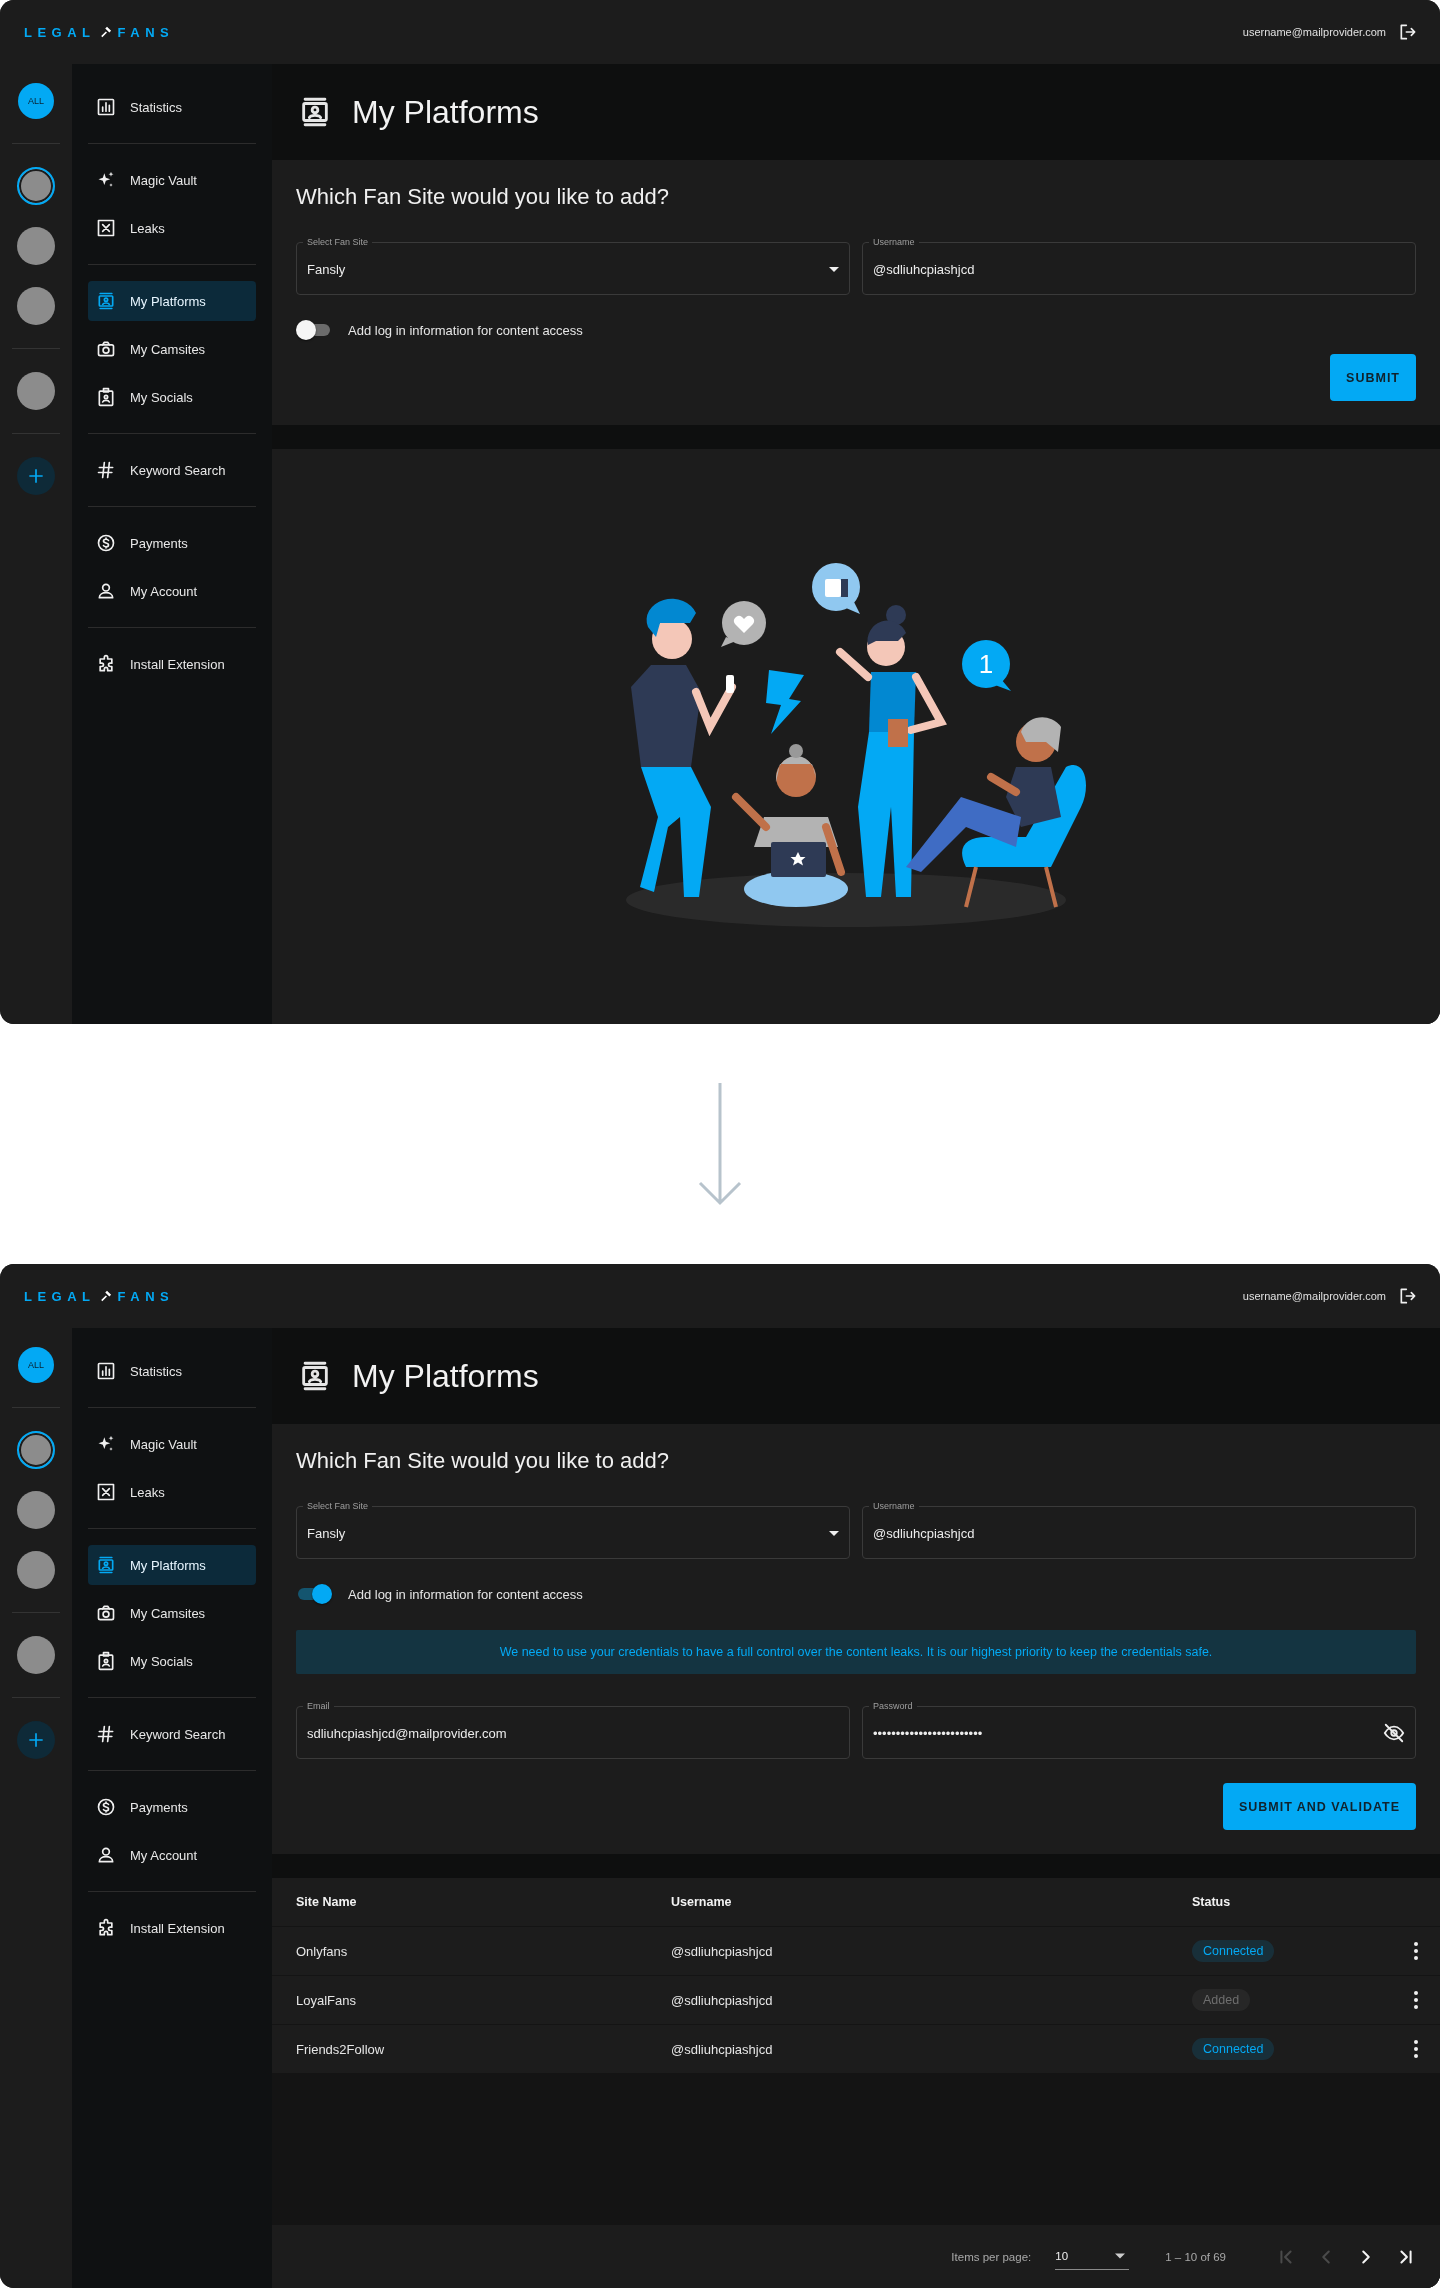 The height and width of the screenshot is (2288, 1440). I want to click on site-name-cell-text: Onlyfans, so click(322, 1951).